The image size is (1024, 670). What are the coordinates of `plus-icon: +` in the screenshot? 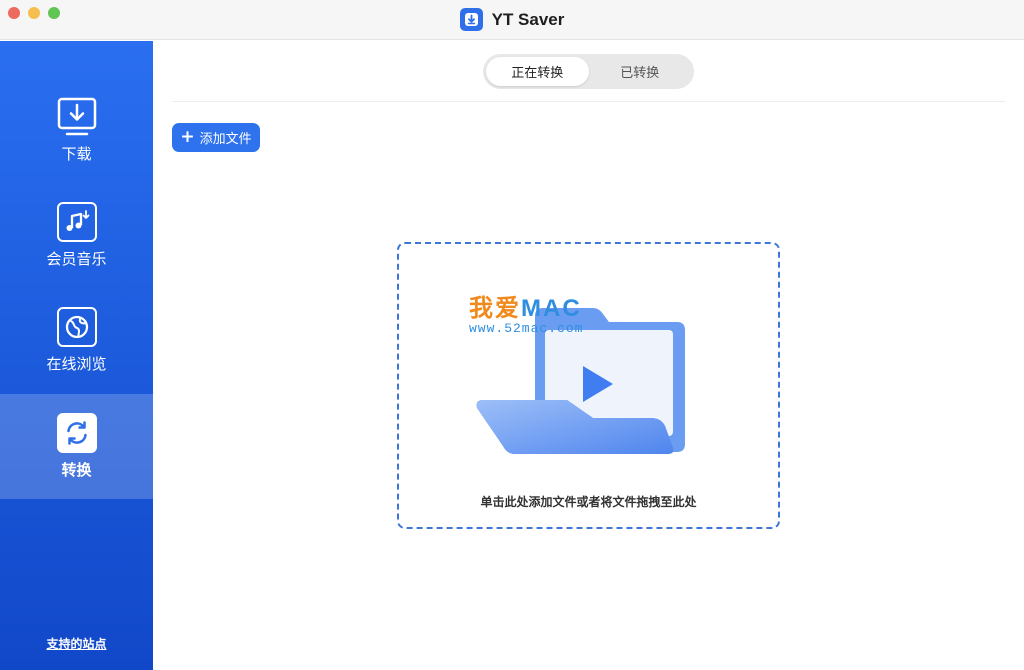 It's located at (187, 137).